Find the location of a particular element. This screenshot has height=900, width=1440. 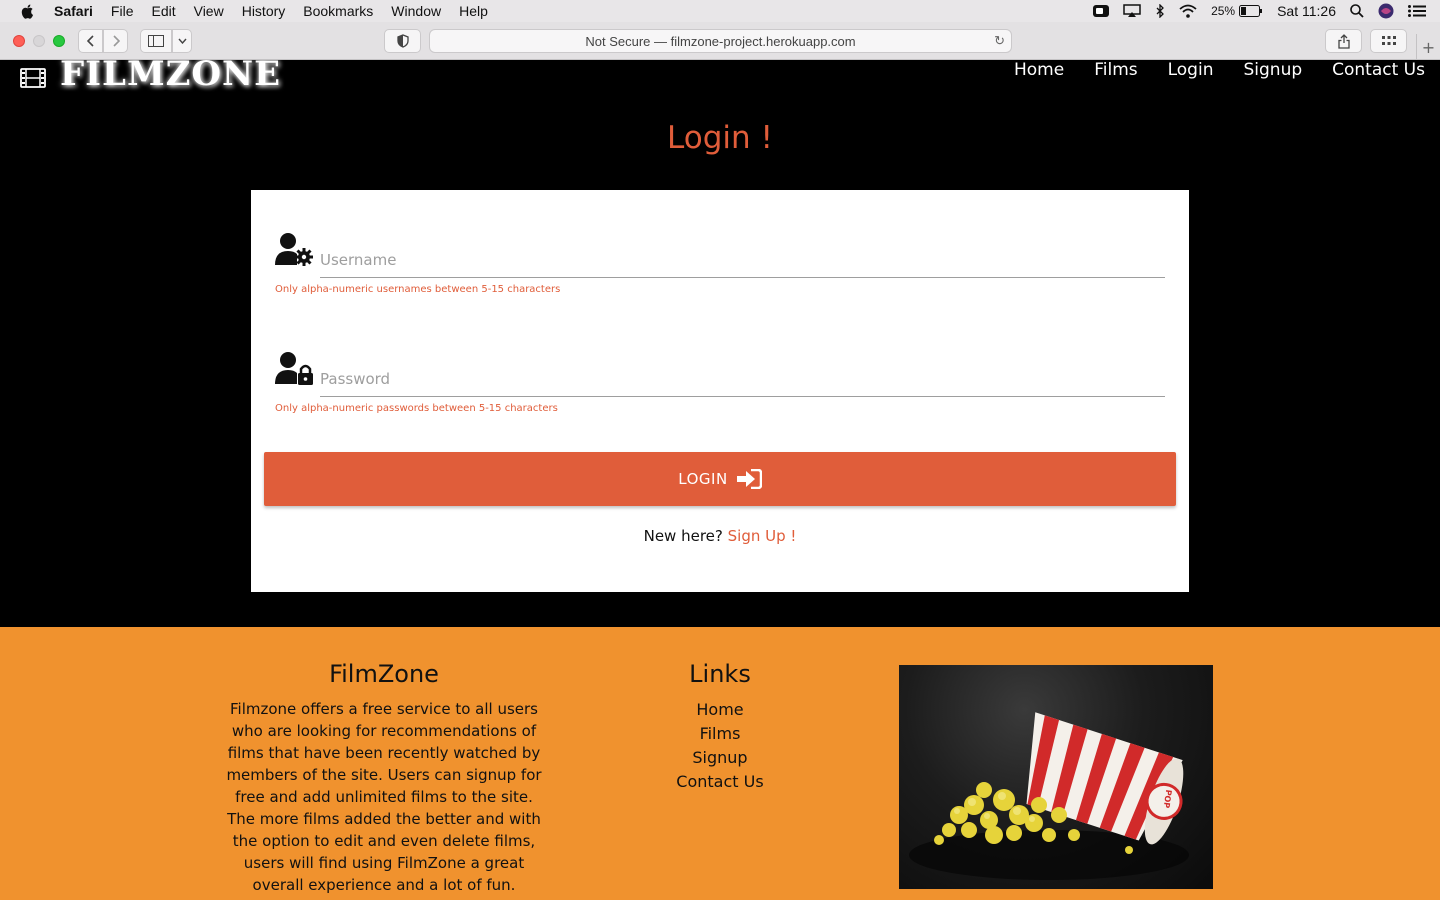

sign-in-icon is located at coordinates (749, 479).